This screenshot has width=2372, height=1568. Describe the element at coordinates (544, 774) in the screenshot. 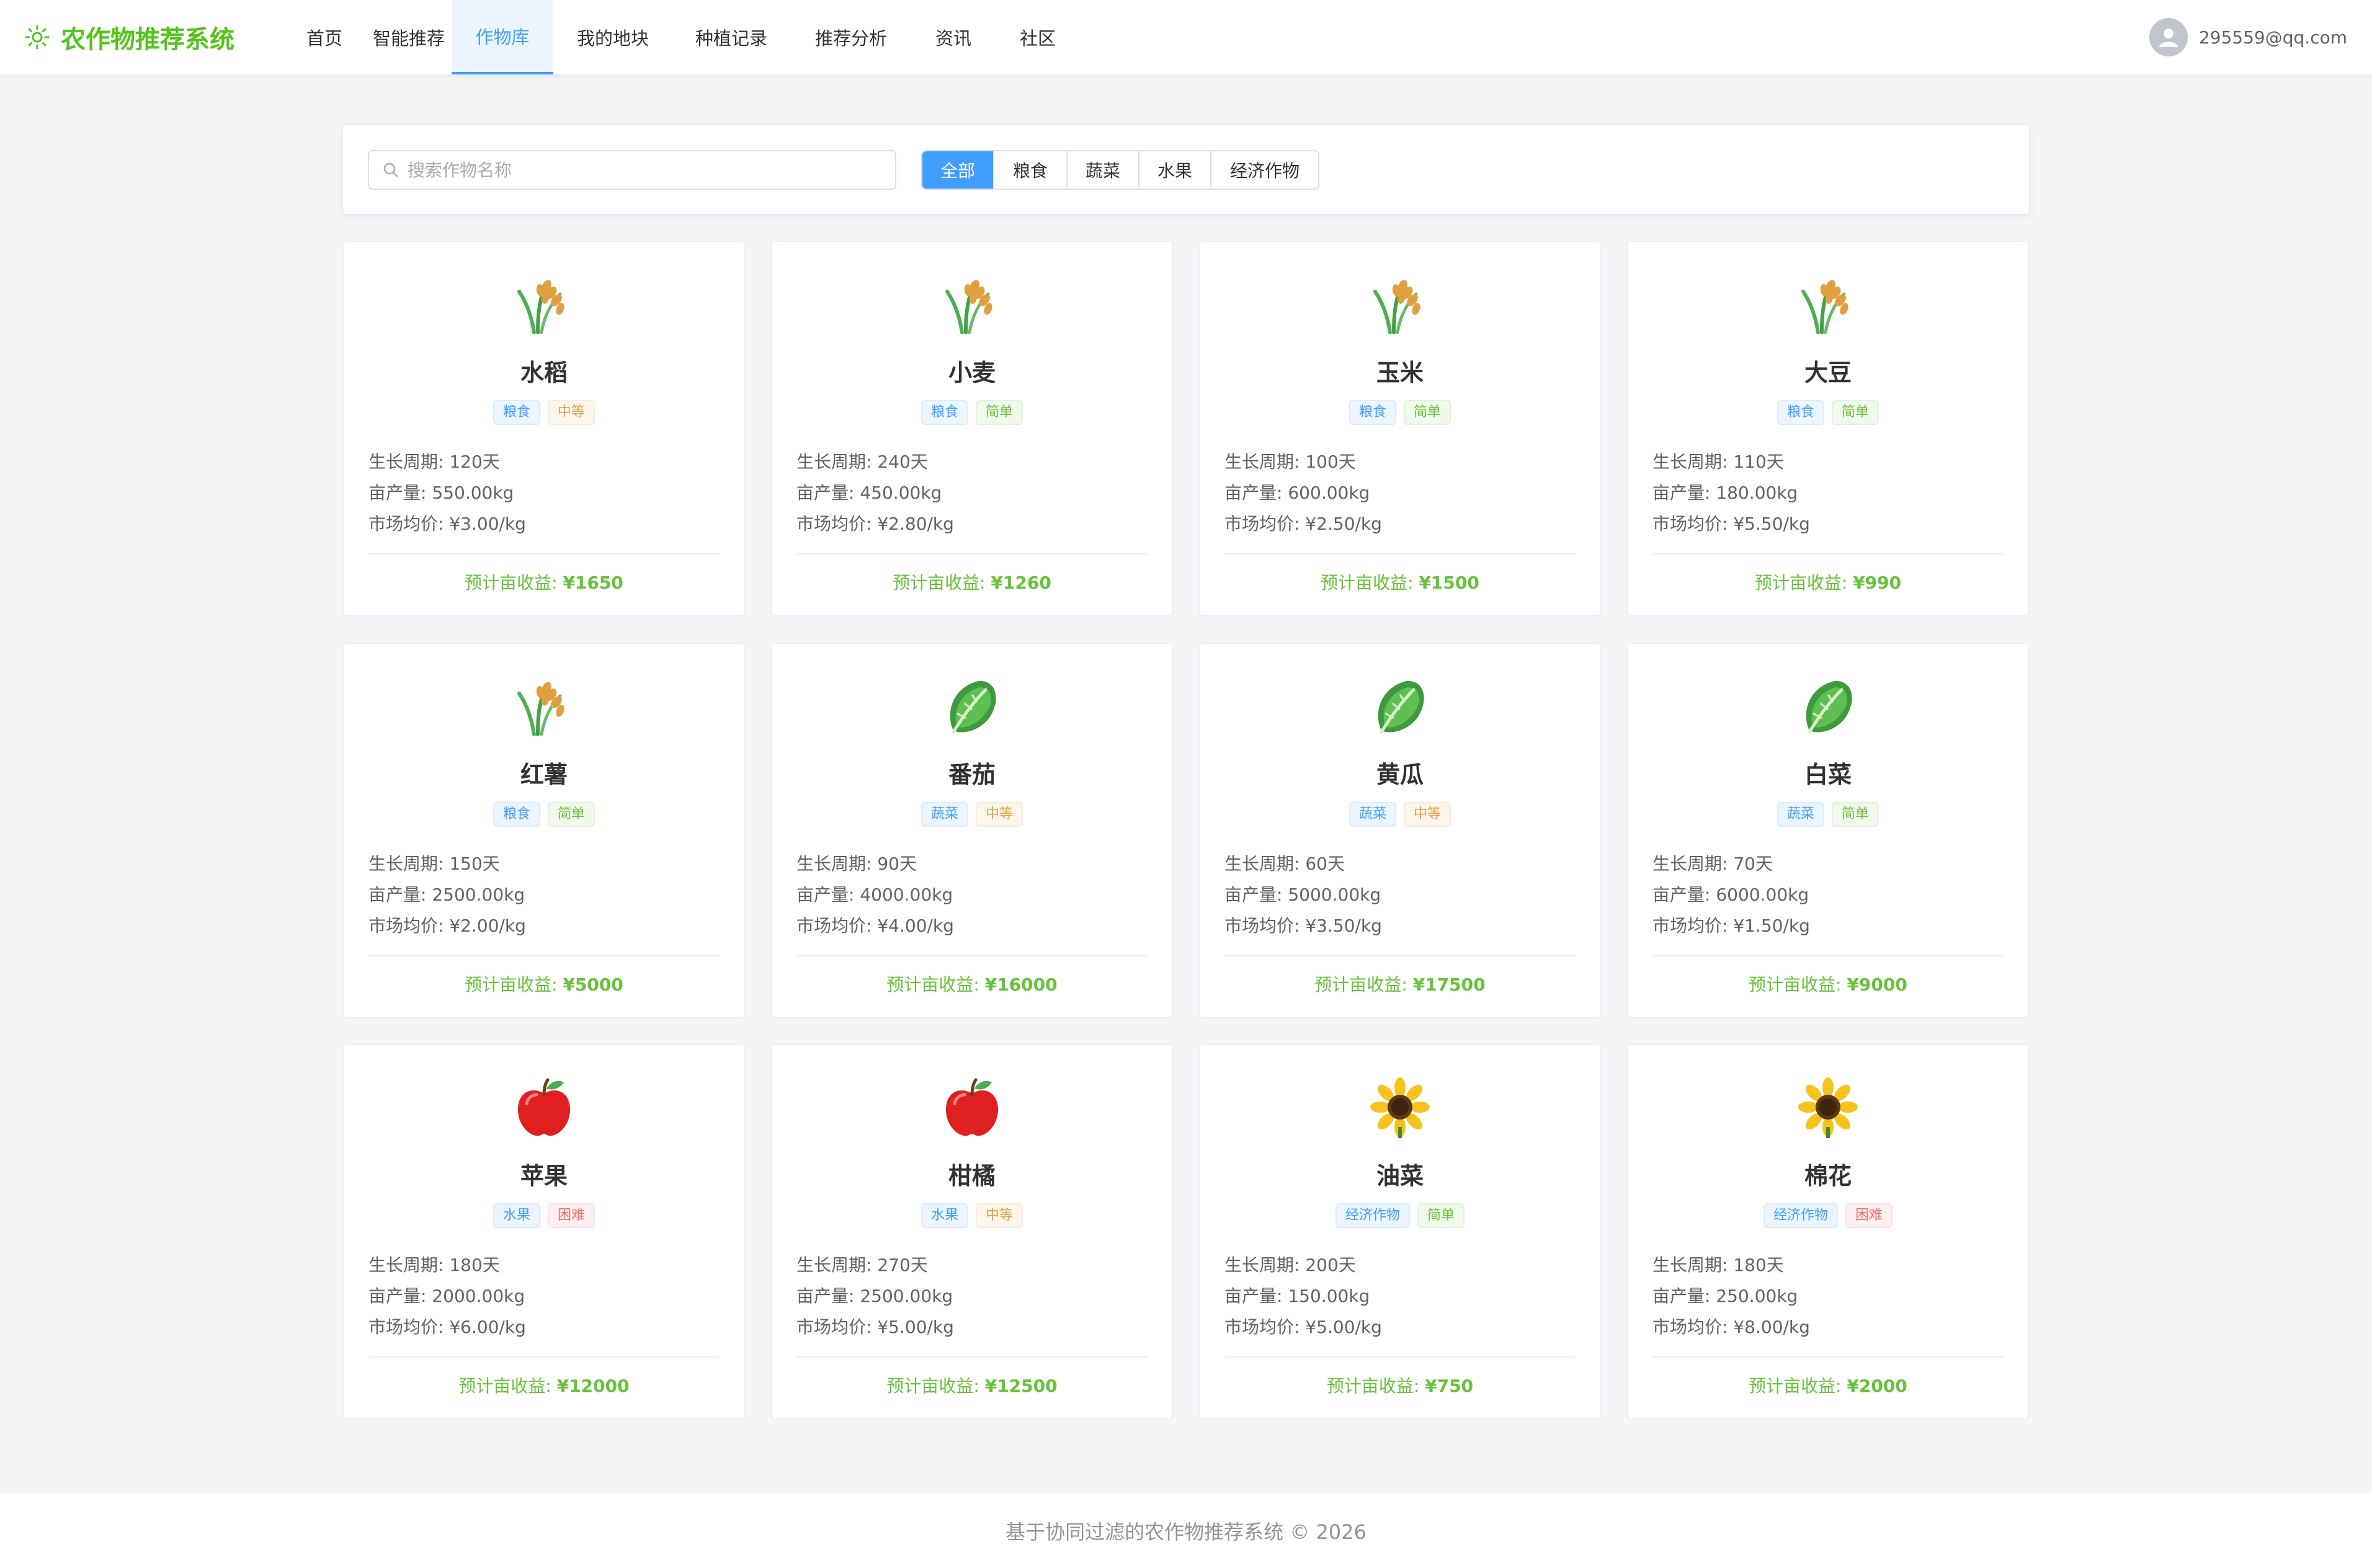

I see `crop-name: 红薯` at that location.